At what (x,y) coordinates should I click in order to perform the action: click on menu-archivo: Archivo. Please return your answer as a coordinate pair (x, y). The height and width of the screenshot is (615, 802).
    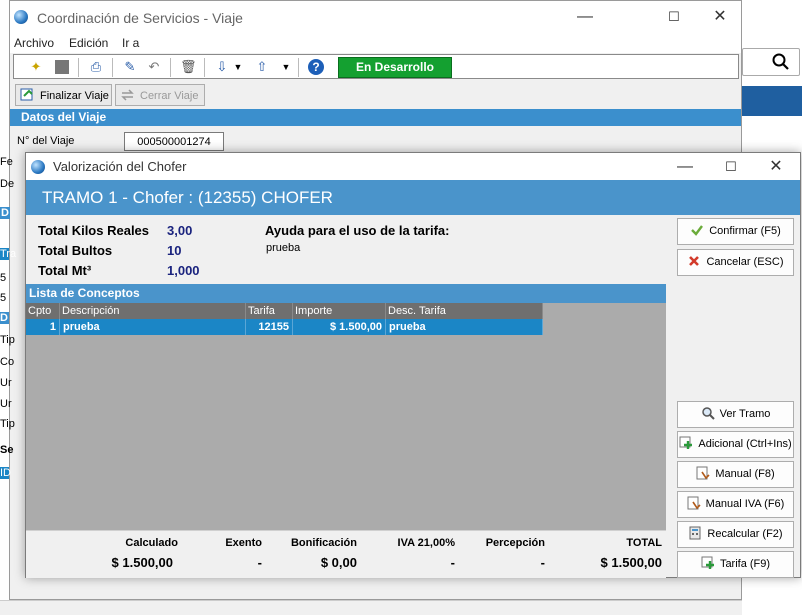
    Looking at the image, I should click on (34, 43).